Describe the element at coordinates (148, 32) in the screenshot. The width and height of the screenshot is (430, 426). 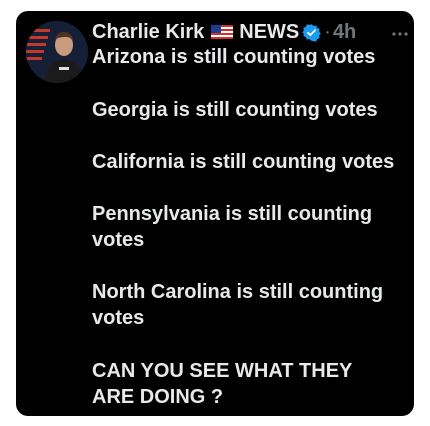
I see `author-name: Charlie Kirk` at that location.